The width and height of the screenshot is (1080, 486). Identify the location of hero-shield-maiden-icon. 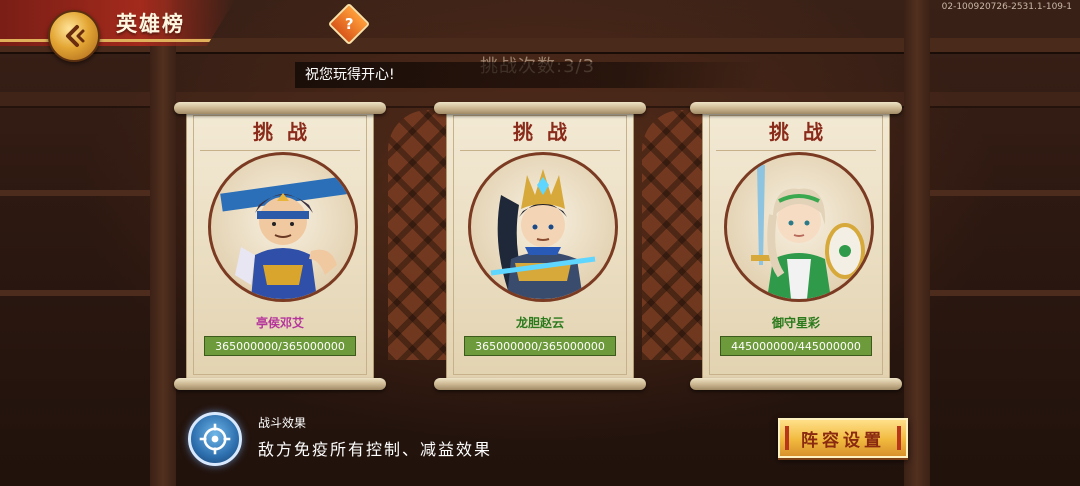
(808, 232).